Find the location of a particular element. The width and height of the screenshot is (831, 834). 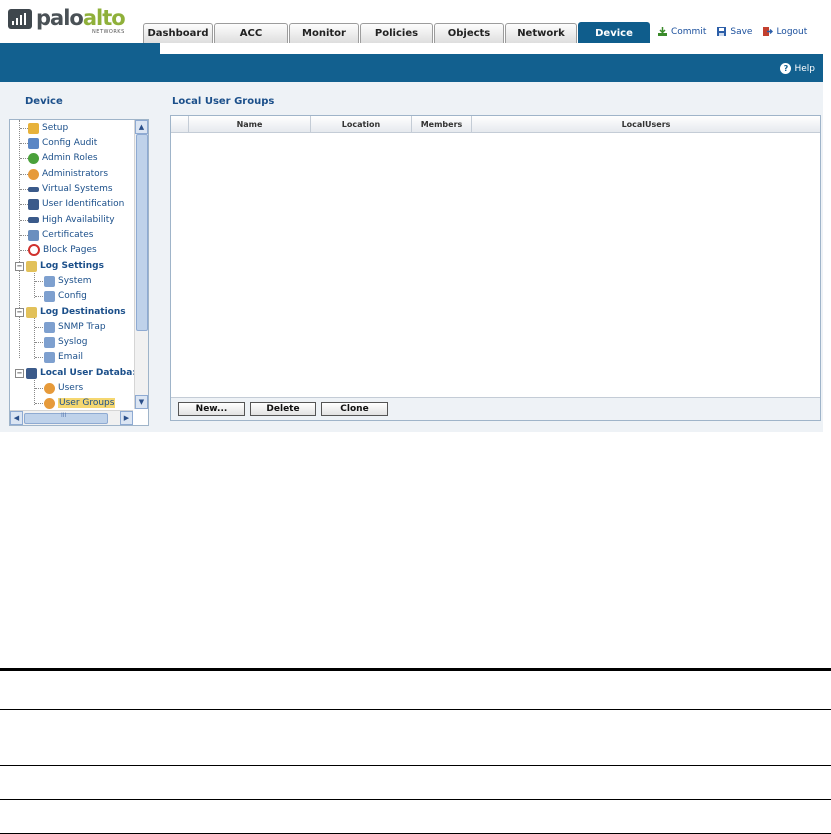

column-name: Name is located at coordinates (250, 124).